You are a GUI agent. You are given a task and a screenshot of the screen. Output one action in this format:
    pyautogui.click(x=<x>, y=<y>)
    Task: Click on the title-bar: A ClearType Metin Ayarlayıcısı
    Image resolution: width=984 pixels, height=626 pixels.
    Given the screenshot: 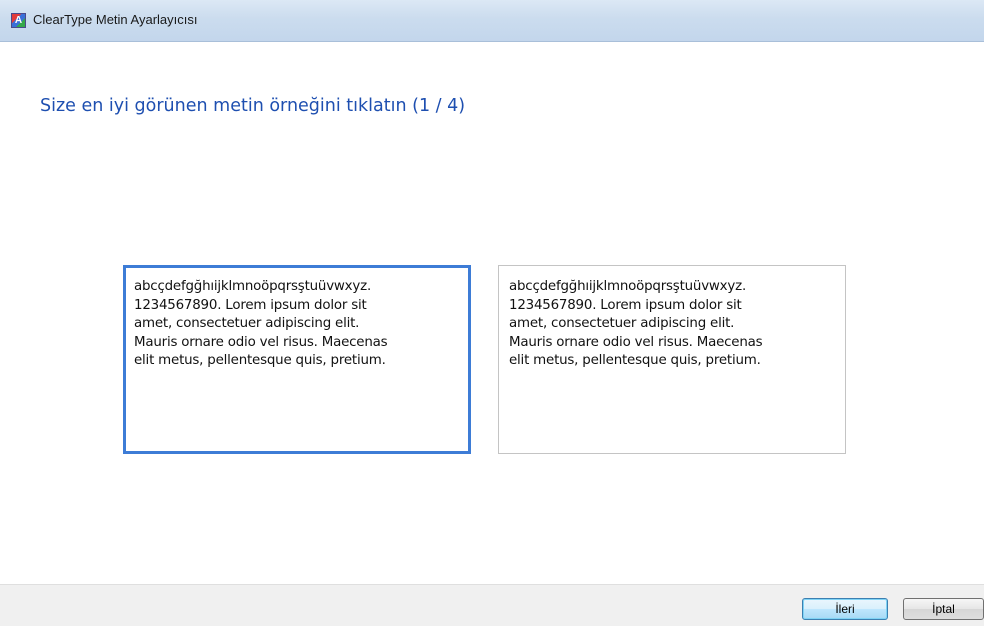 What is the action you would take?
    pyautogui.click(x=492, y=21)
    